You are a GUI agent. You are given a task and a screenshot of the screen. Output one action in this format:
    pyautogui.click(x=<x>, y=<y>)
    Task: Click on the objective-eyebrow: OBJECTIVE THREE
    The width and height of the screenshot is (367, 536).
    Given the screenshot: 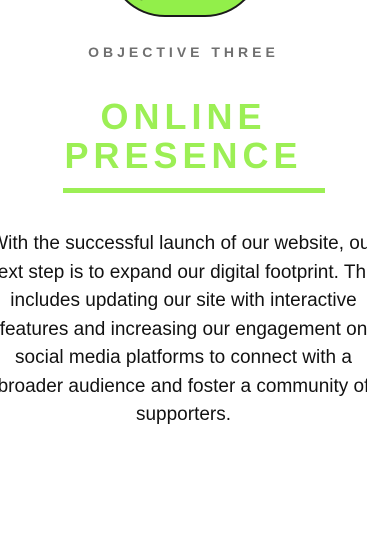 What is the action you would take?
    pyautogui.click(x=183, y=52)
    